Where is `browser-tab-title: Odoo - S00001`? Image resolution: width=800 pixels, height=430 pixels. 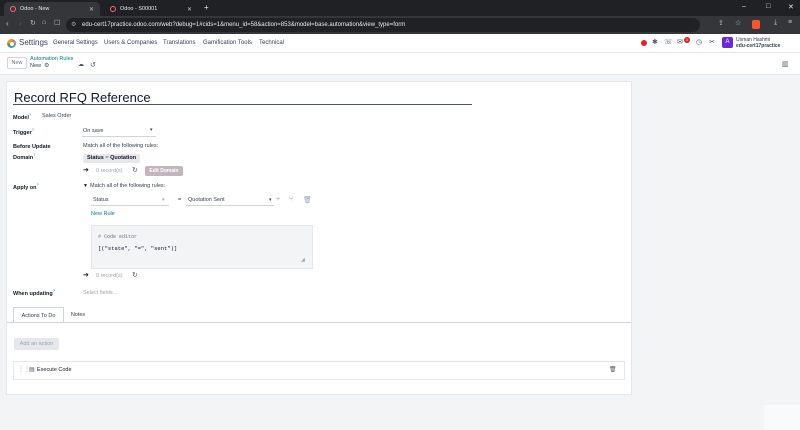
browser-tab-title: Odoo - S00001 is located at coordinates (139, 9).